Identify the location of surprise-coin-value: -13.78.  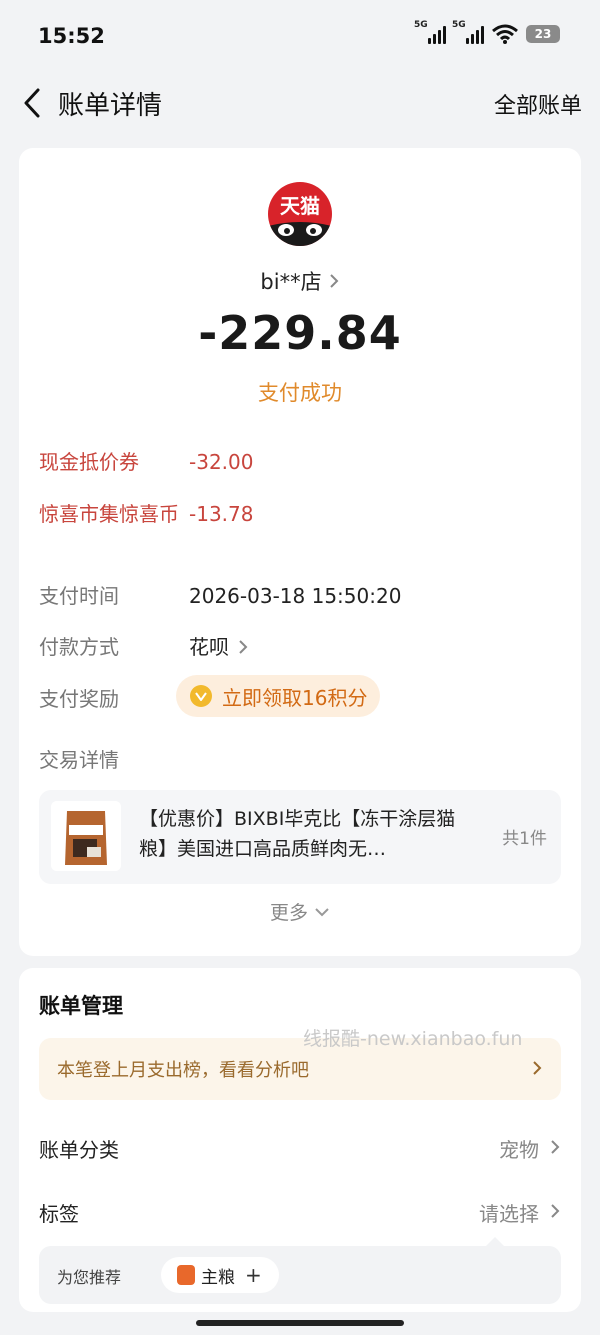
(221, 514).